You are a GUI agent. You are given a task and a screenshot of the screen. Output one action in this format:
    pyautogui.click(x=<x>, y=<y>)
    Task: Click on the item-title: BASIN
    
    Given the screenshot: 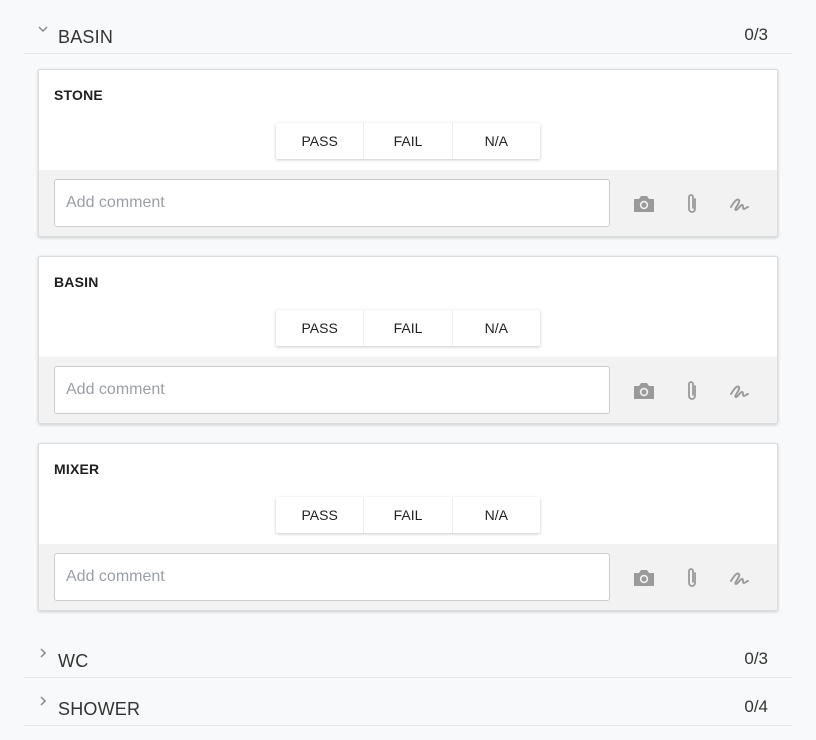 What is the action you would take?
    pyautogui.click(x=76, y=282)
    